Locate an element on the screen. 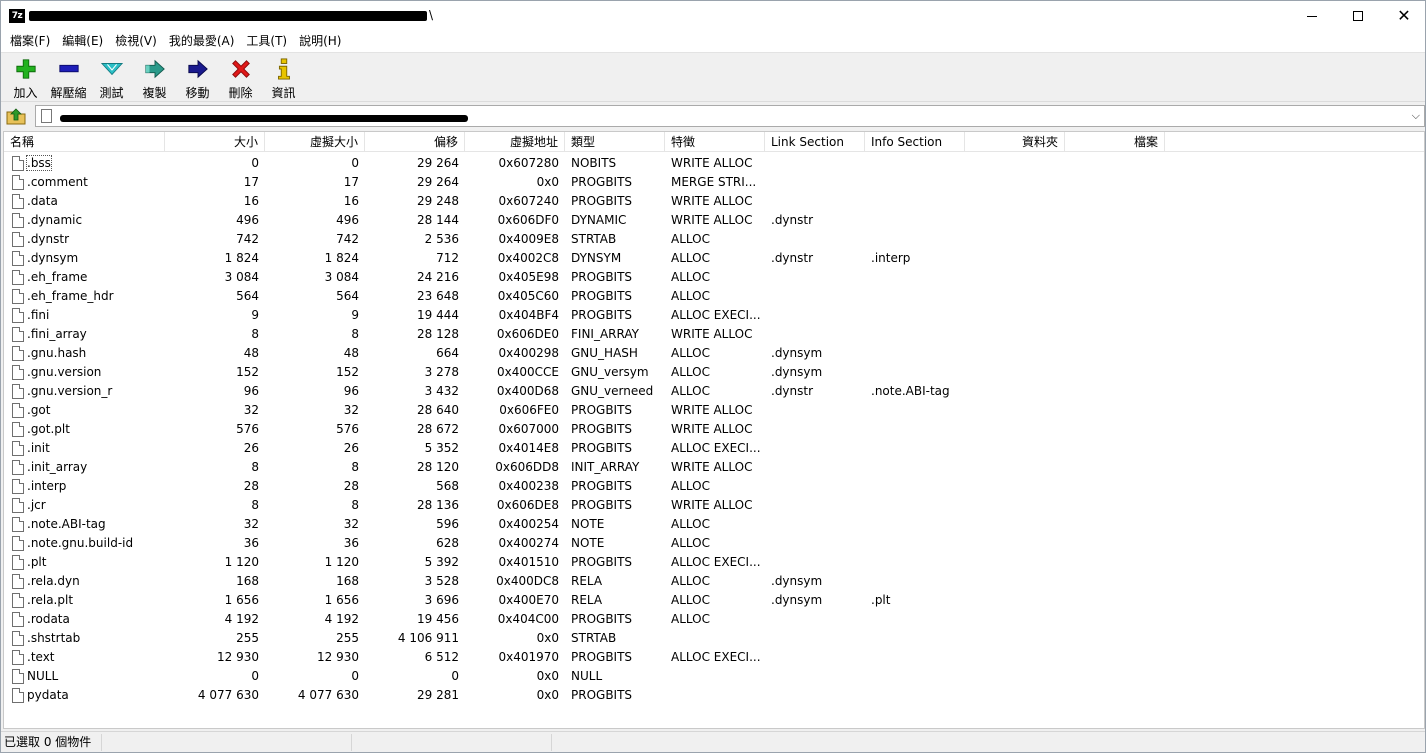 The height and width of the screenshot is (753, 1426). cell-offset: 712 is located at coordinates (447, 258).